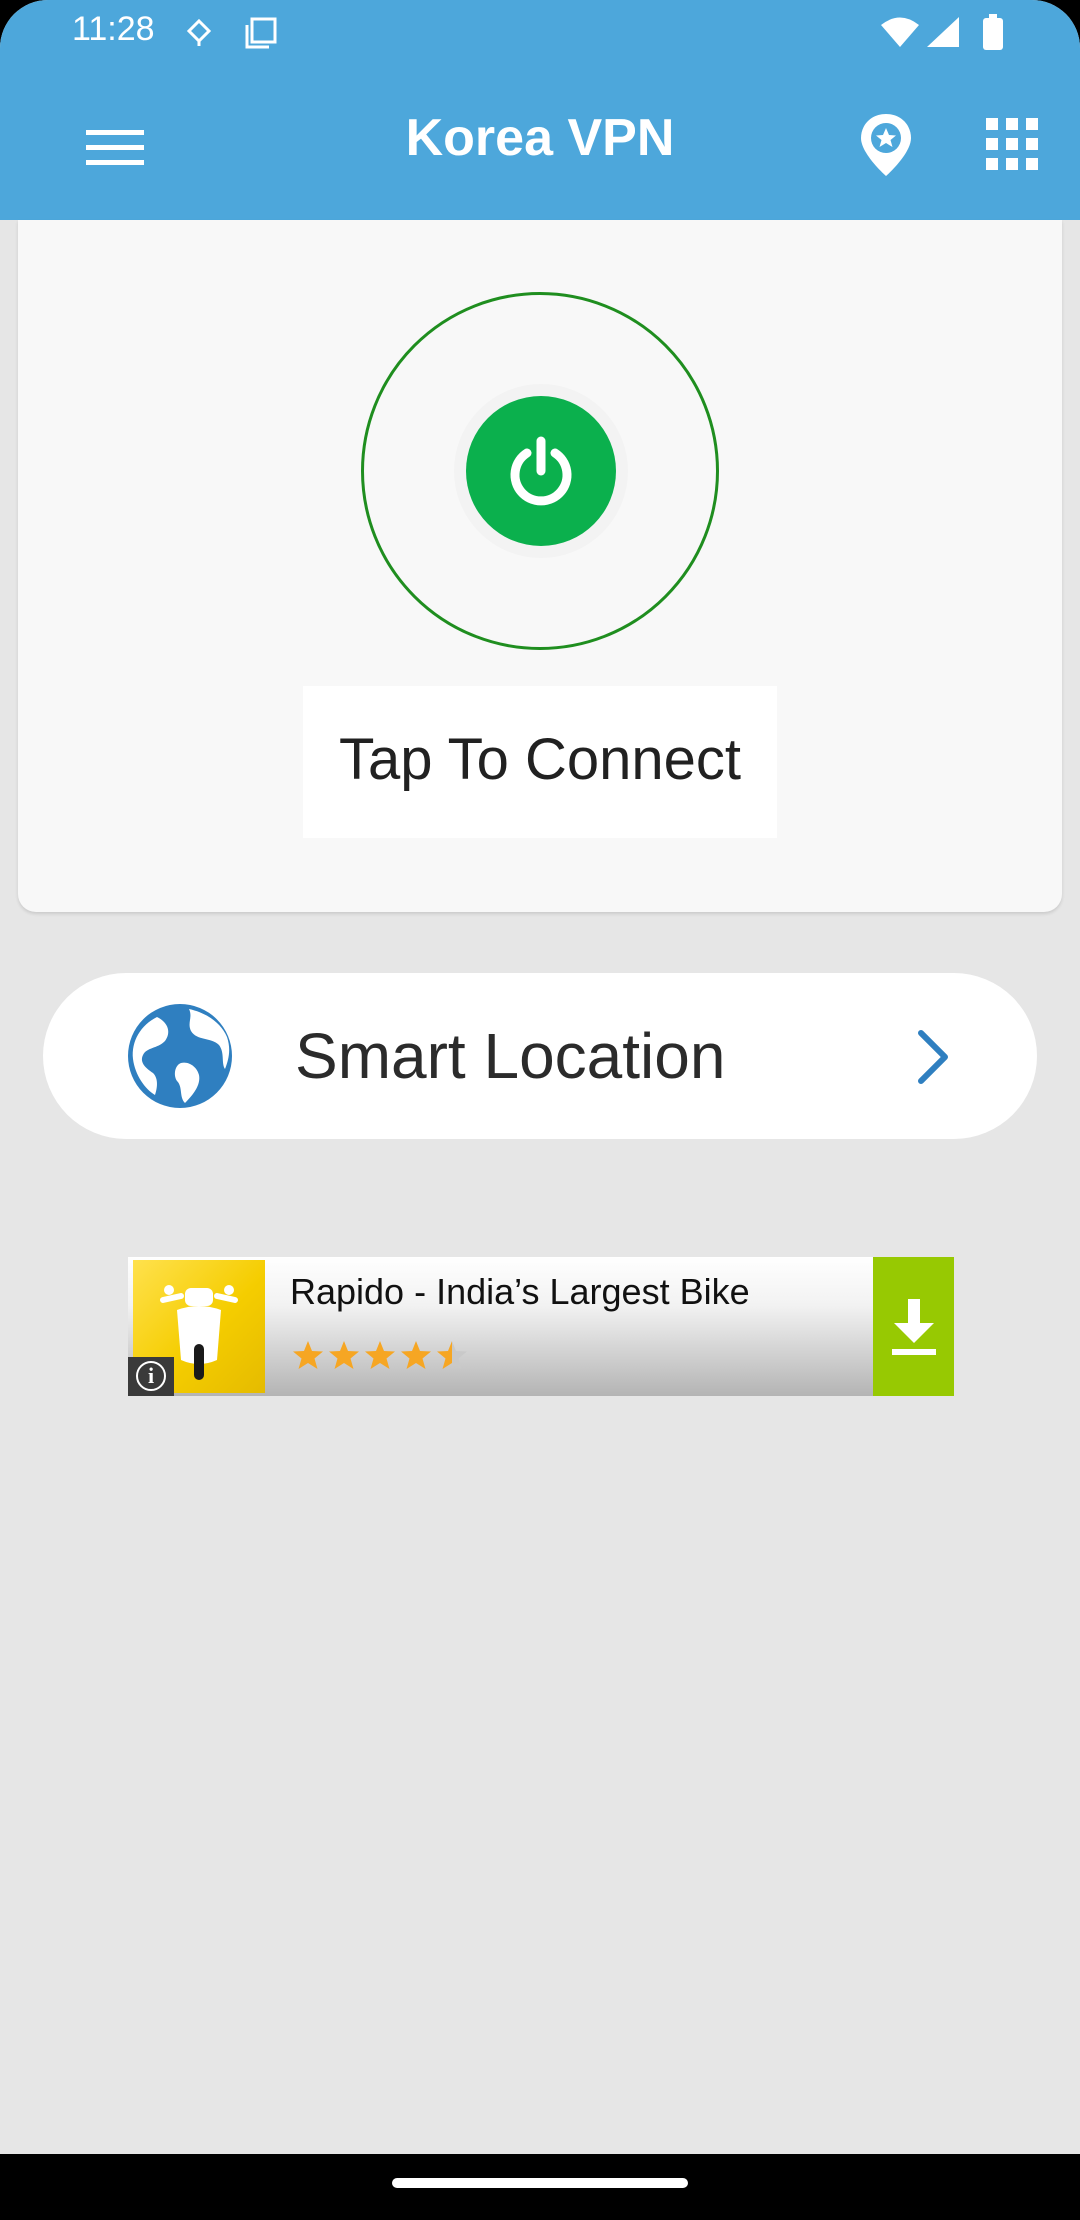 The image size is (1080, 2220). What do you see at coordinates (540, 32) in the screenshot?
I see `status-bar: 11:28` at bounding box center [540, 32].